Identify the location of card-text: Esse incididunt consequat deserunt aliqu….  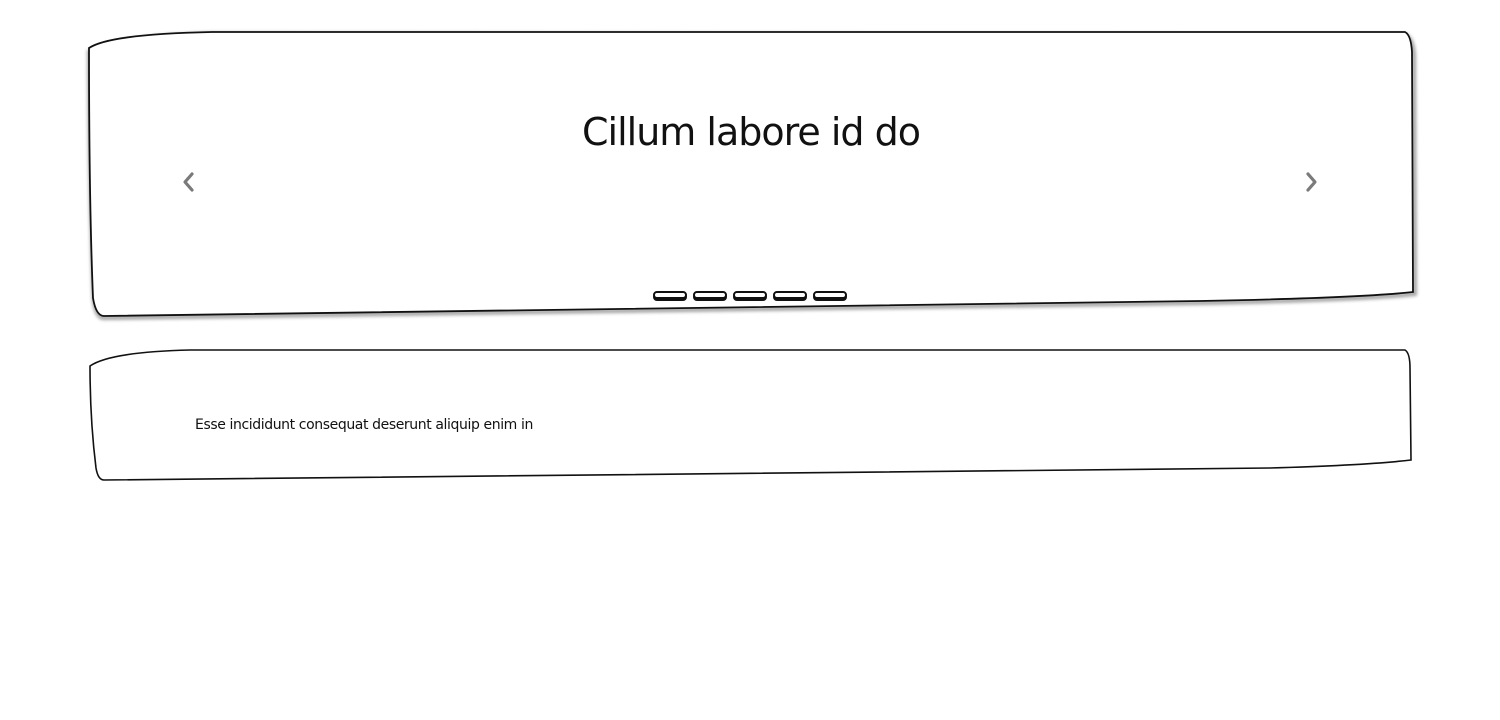
(364, 425).